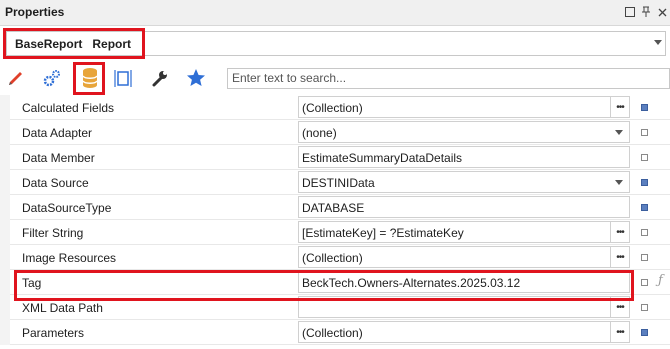 The image size is (670, 349). What do you see at coordinates (53, 233) in the screenshot?
I see `property-name: Filter String` at bounding box center [53, 233].